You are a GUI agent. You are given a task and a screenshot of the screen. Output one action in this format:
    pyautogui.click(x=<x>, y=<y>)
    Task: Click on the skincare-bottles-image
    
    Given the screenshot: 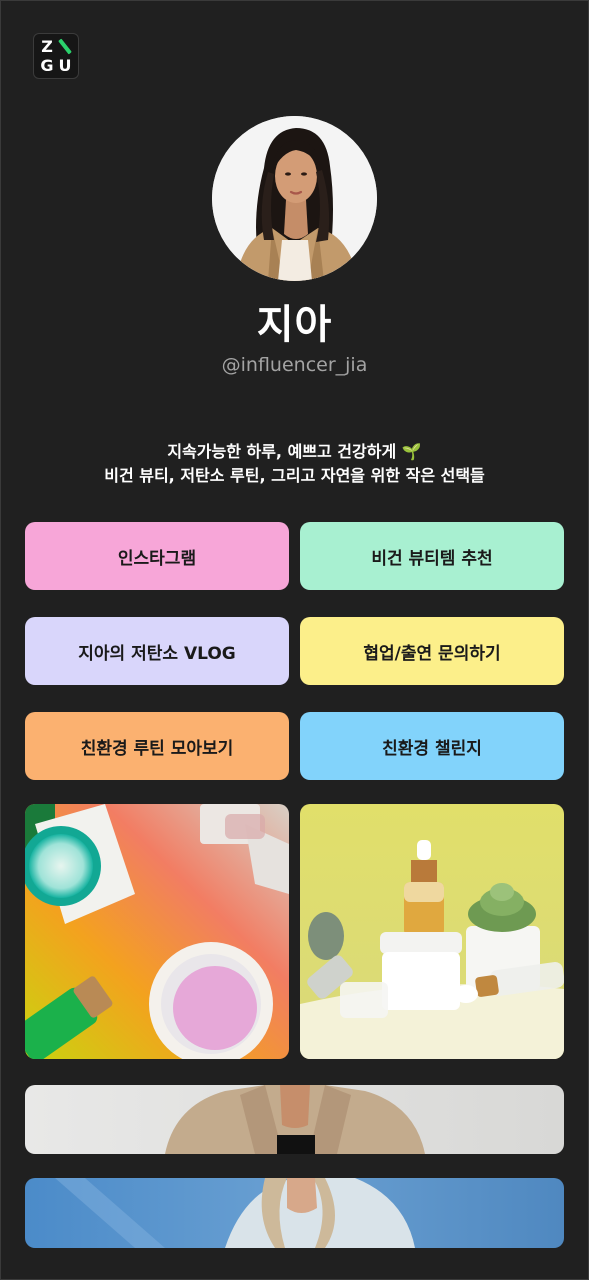 What is the action you would take?
    pyautogui.click(x=432, y=931)
    